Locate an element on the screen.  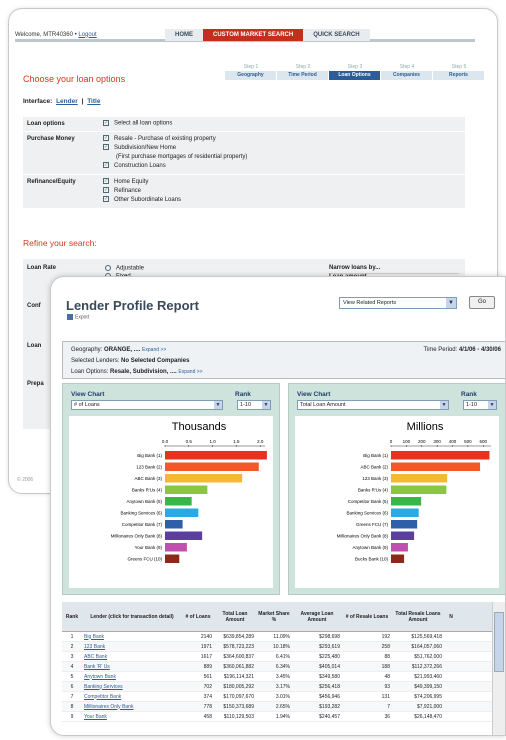
step-reports: Reports is located at coordinates (458, 75).